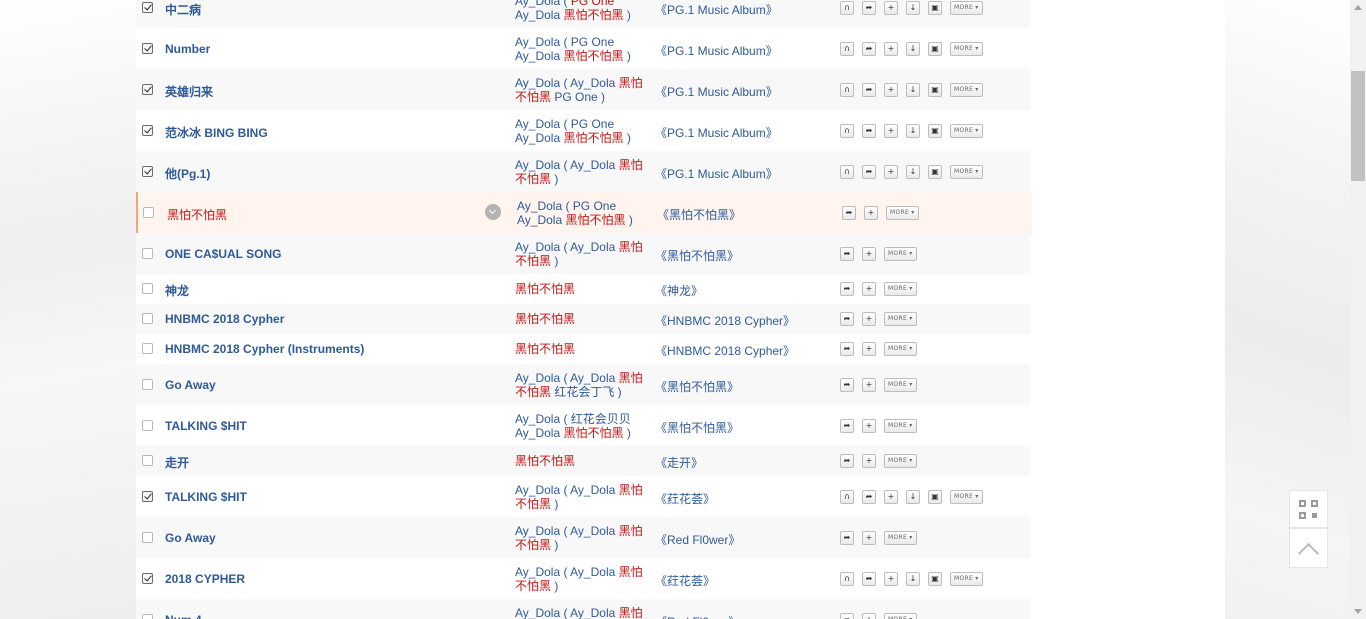  What do you see at coordinates (187, 173) in the screenshot?
I see `song-title-link: 他(Pg.1)` at bounding box center [187, 173].